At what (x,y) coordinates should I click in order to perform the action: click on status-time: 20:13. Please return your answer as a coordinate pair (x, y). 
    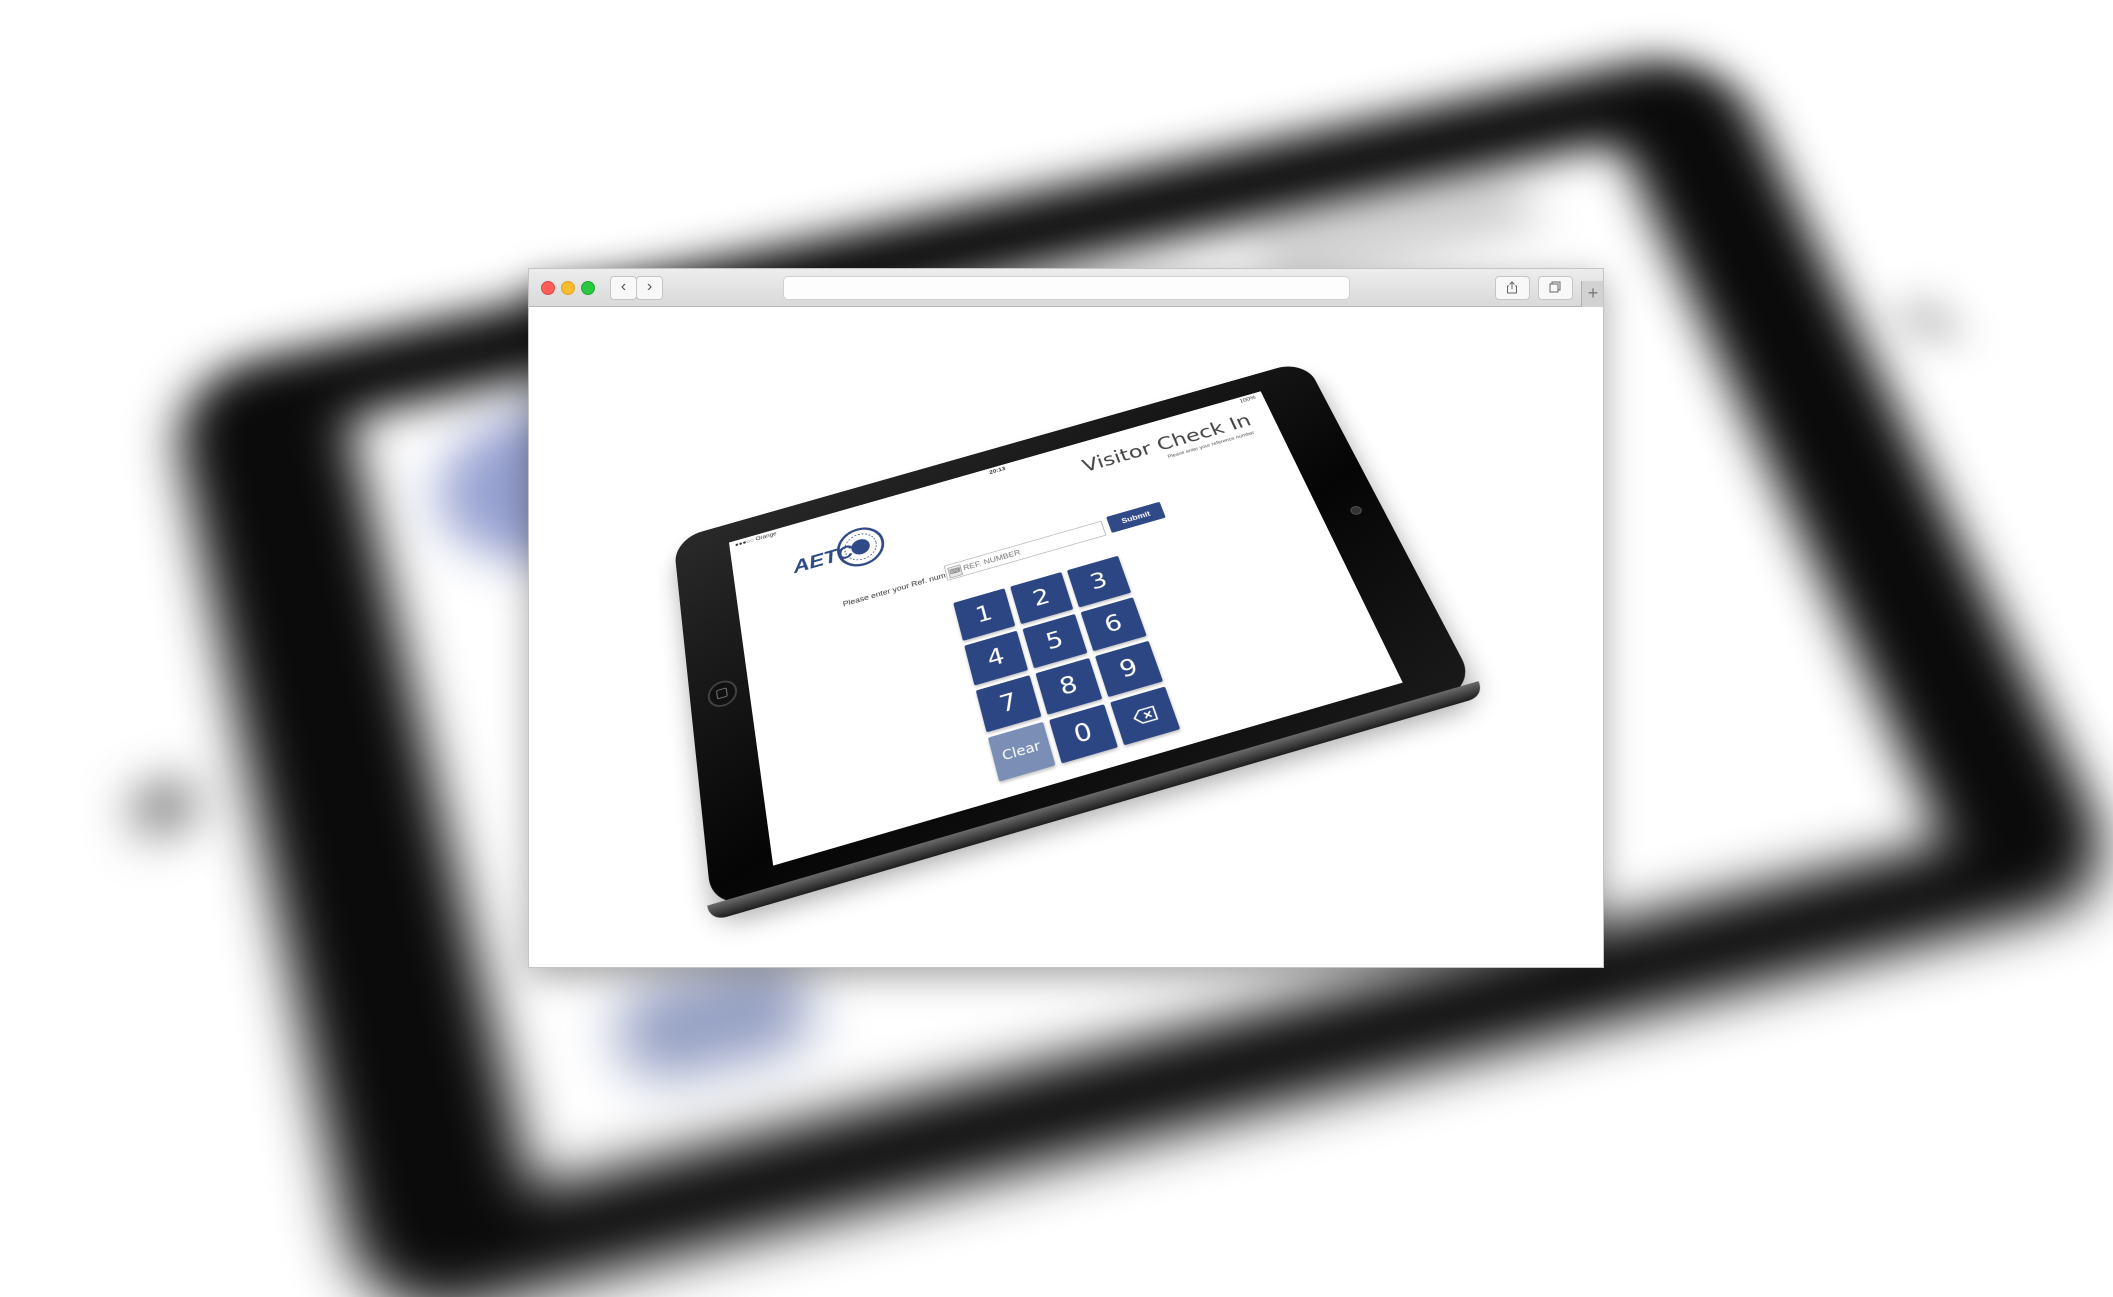
    Looking at the image, I should click on (997, 471).